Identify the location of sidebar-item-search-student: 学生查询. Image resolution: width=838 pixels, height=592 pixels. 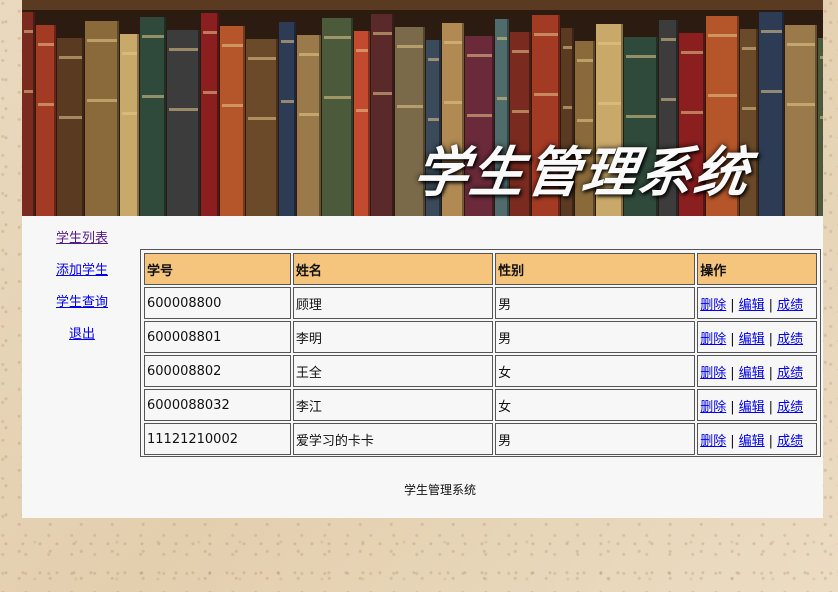
(82, 300).